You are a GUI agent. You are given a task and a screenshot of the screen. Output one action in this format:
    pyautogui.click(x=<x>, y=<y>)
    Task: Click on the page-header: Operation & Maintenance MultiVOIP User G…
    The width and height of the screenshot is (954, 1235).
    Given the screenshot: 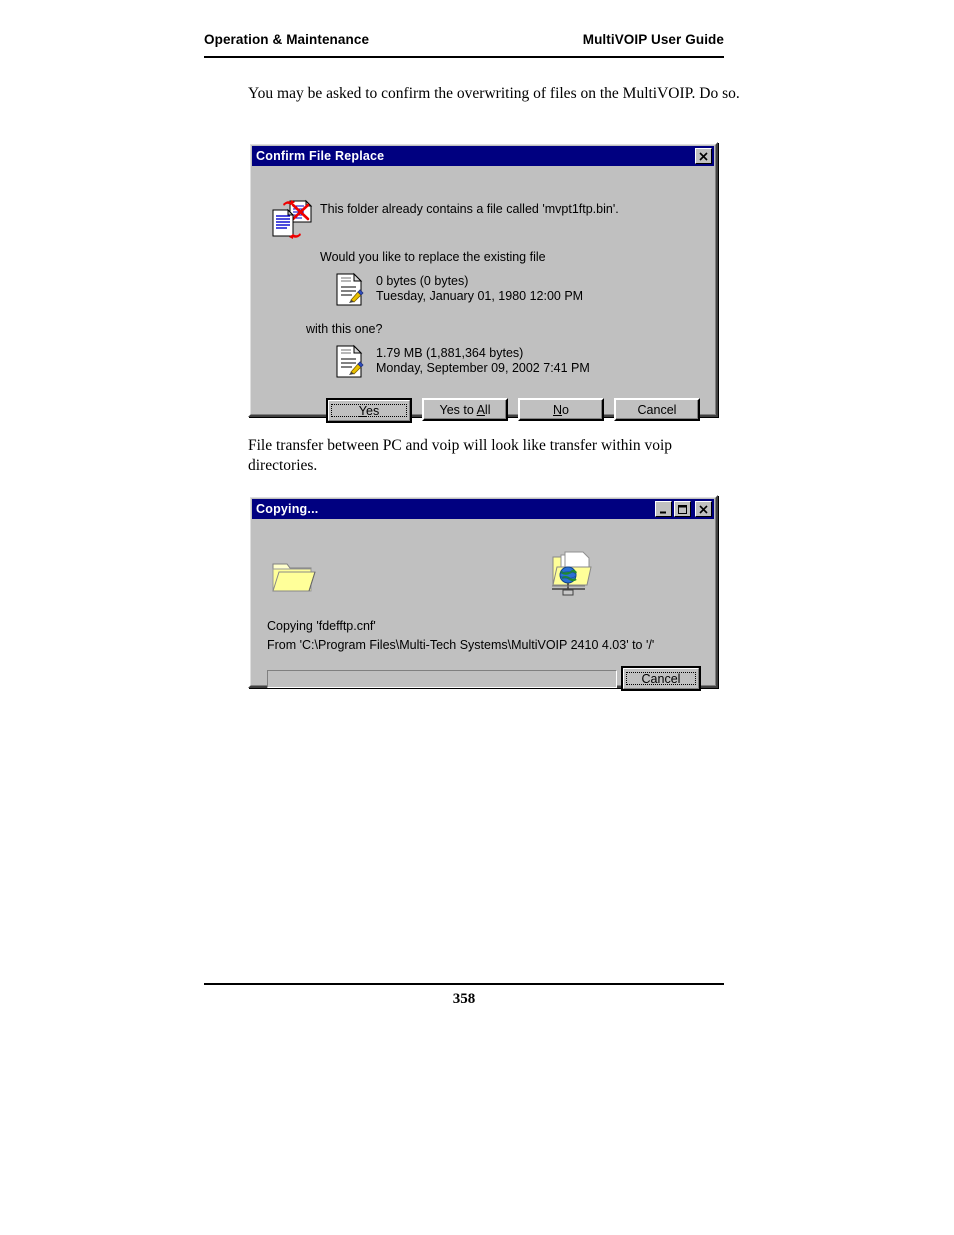 What is the action you would take?
    pyautogui.click(x=464, y=39)
    